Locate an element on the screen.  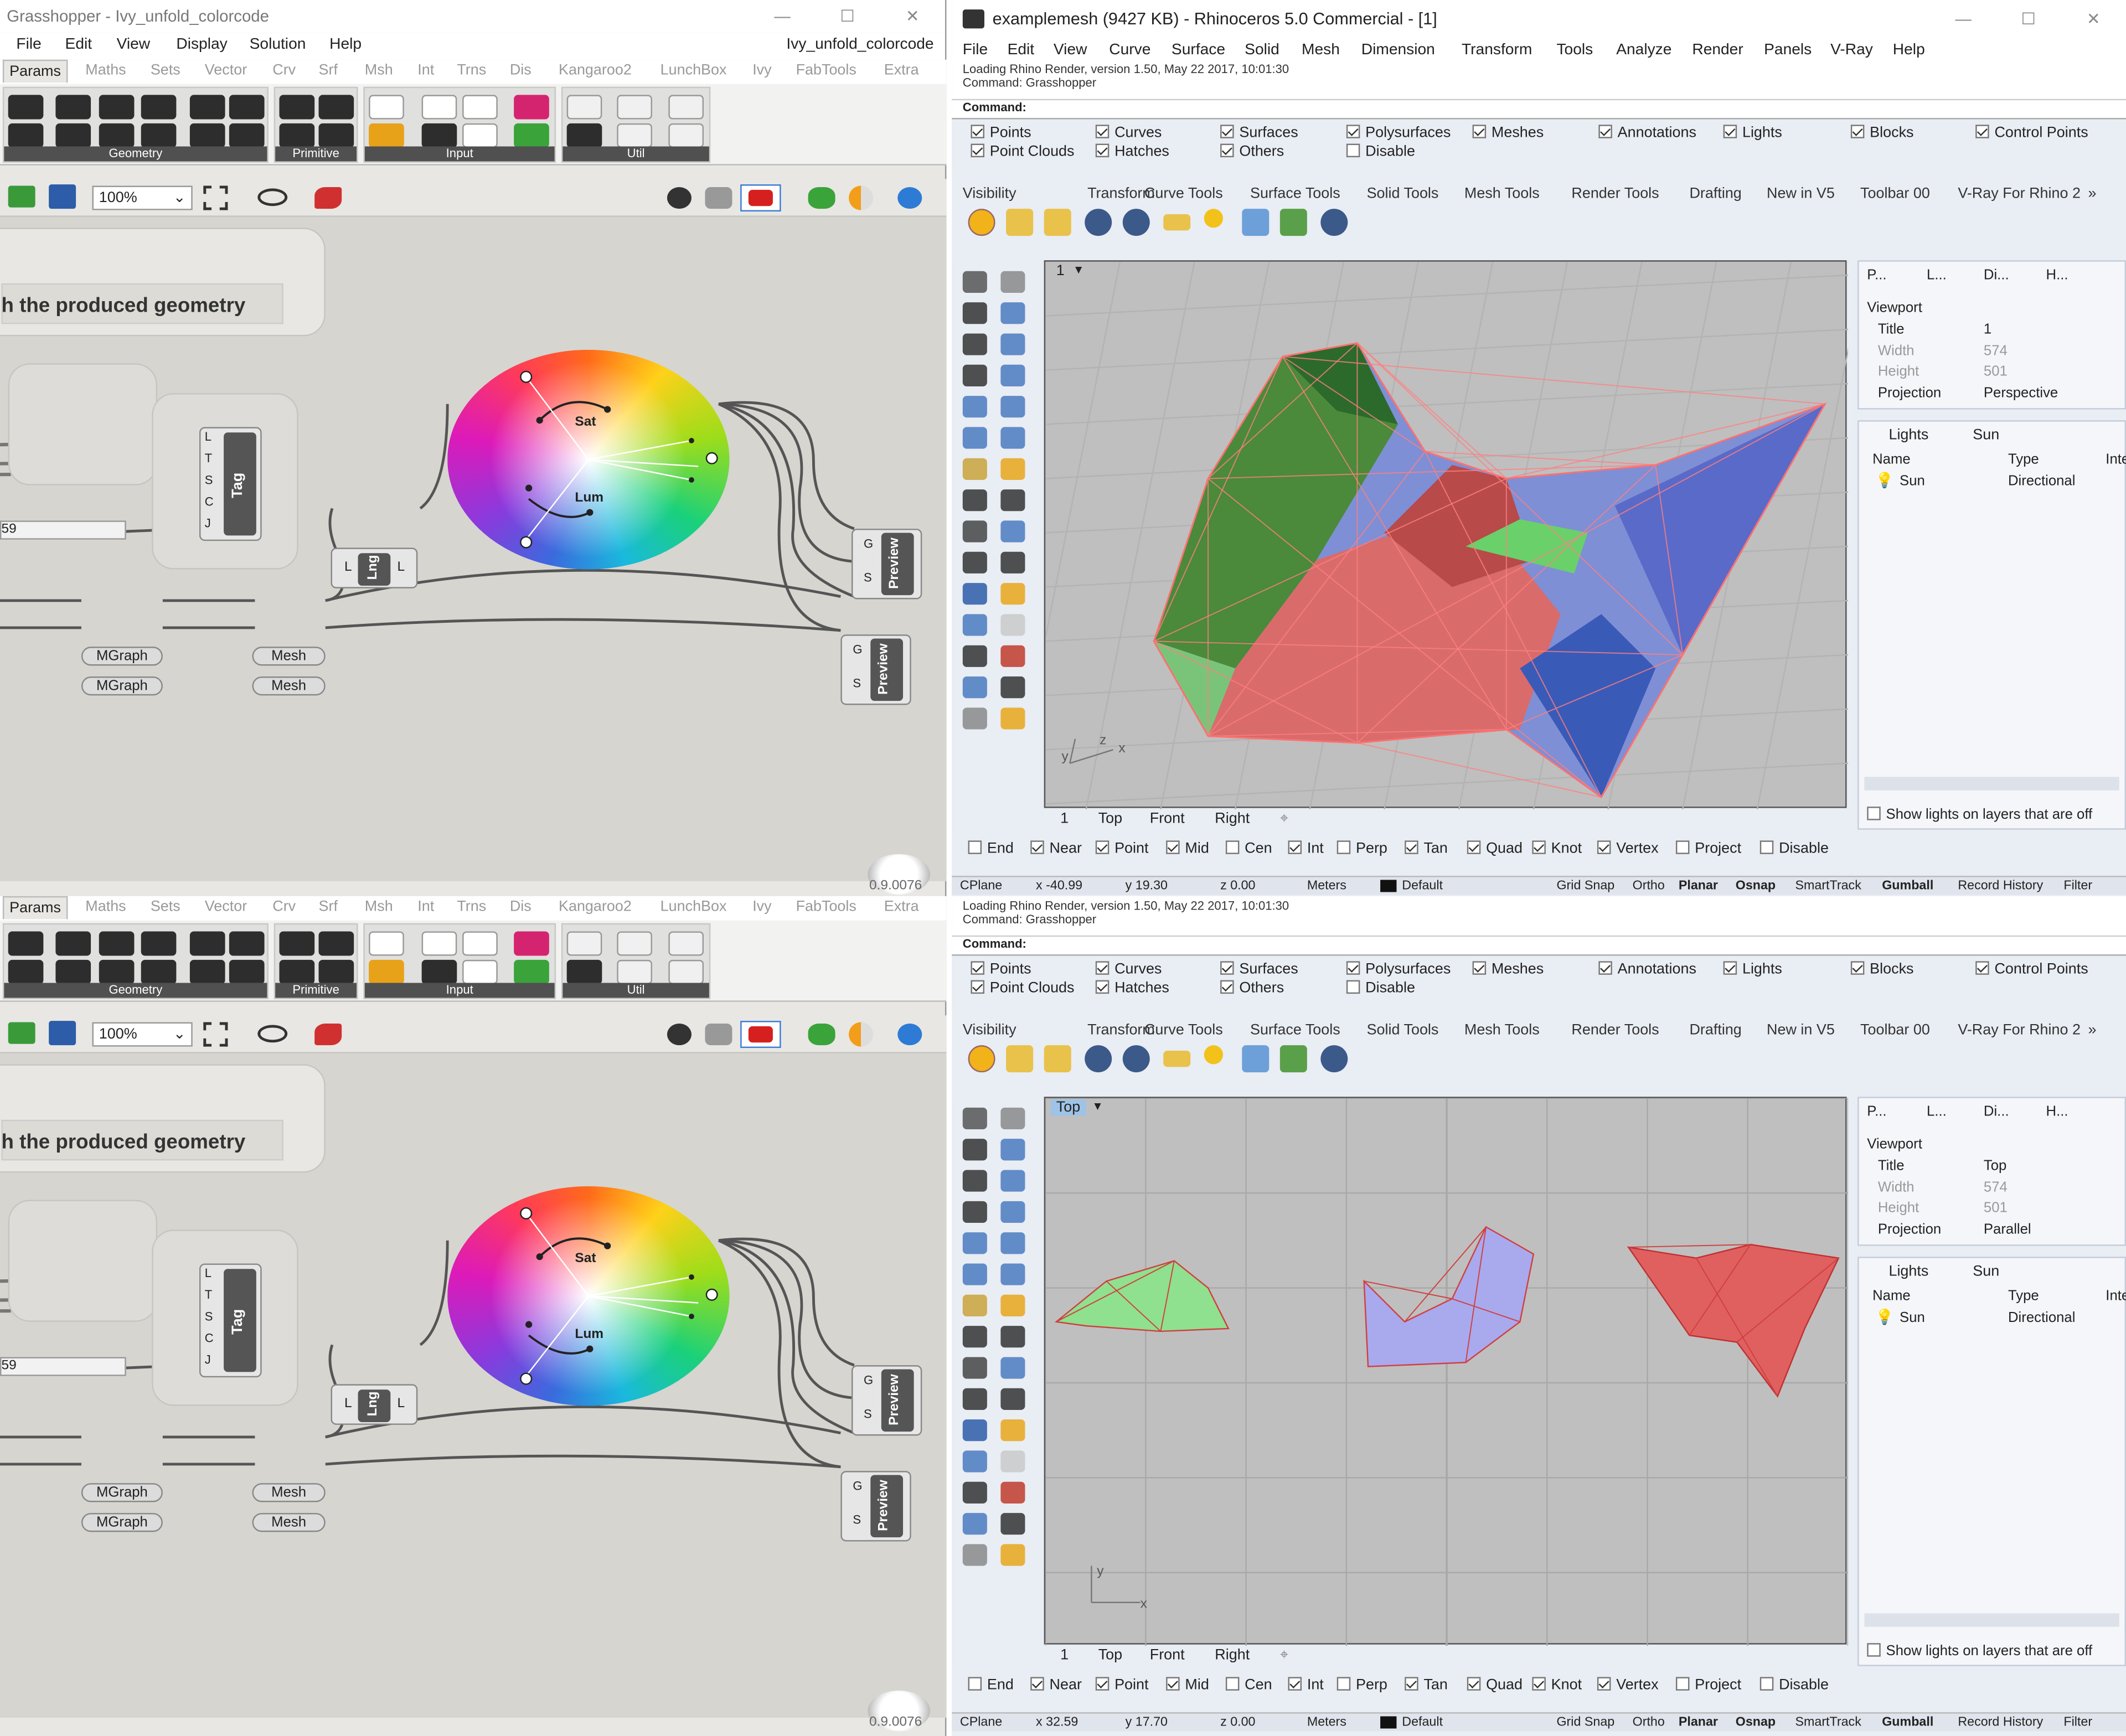
lights-scrollbar is located at coordinates (1991, 783).